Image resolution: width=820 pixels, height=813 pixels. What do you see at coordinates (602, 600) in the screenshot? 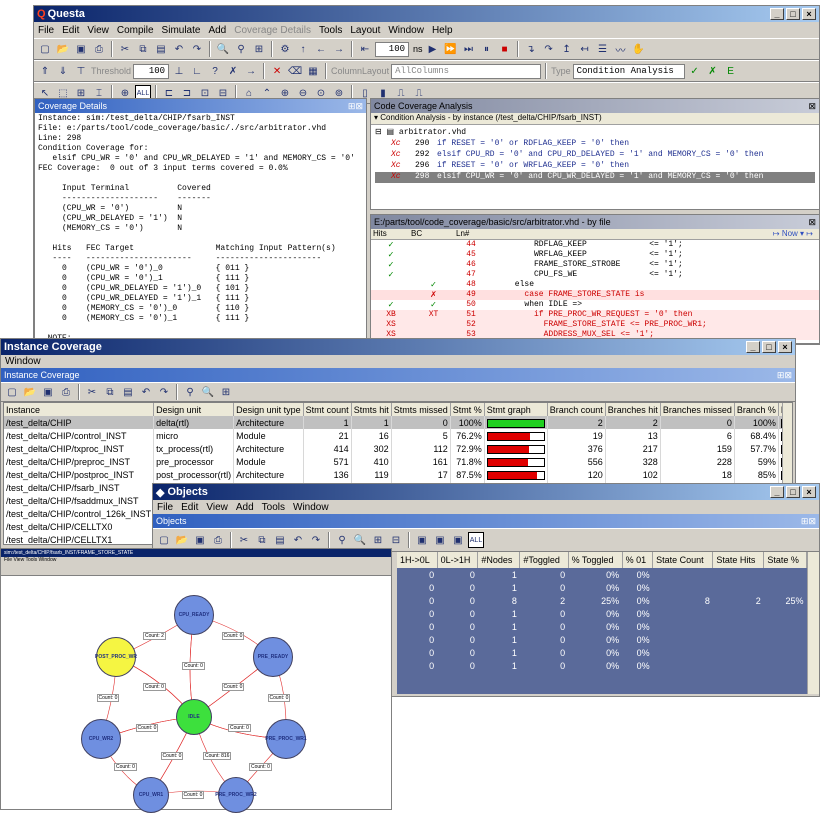
I see `table-row: 0 0 8 2 25% 0% 8 2 25%` at bounding box center [602, 600].